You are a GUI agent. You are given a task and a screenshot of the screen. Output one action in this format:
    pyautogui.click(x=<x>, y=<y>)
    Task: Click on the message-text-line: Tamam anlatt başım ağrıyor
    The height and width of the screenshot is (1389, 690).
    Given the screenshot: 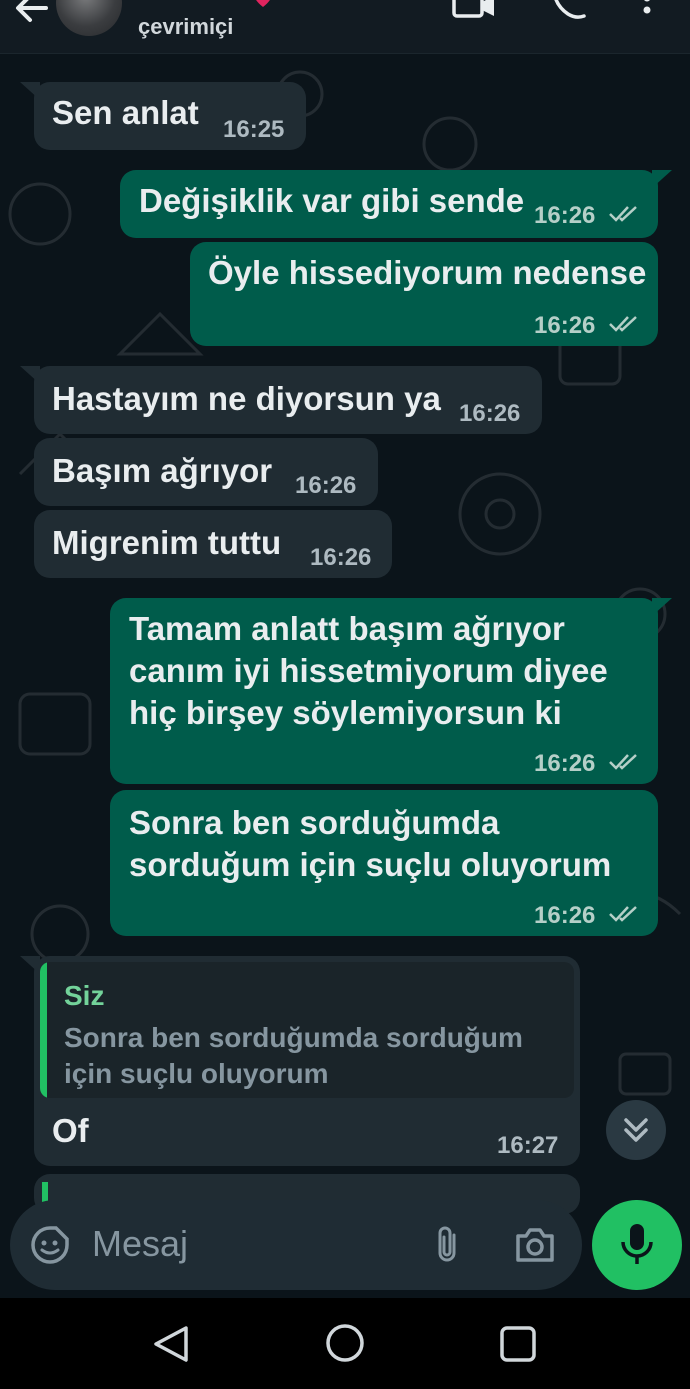 What is the action you would take?
    pyautogui.click(x=347, y=628)
    